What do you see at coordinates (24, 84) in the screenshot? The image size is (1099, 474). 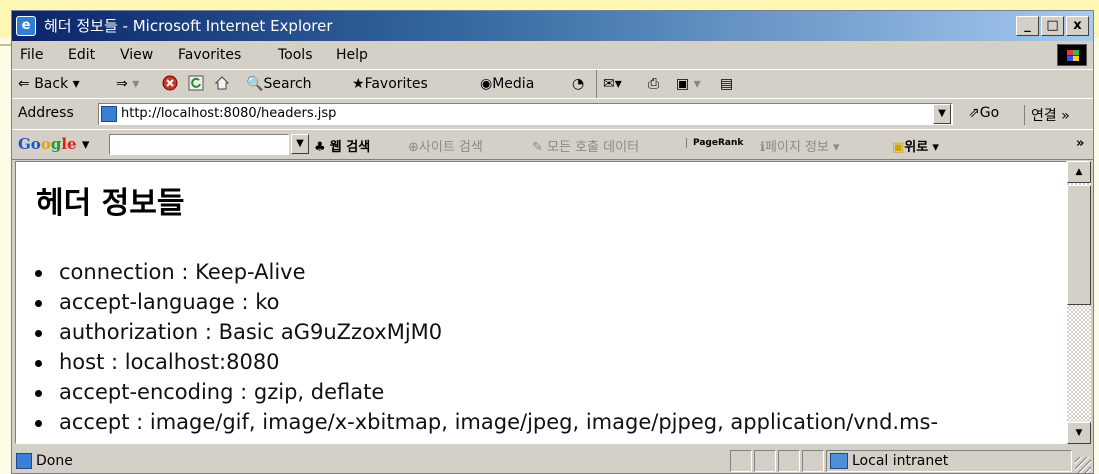 I see `back-arrow-icon: ⇐` at bounding box center [24, 84].